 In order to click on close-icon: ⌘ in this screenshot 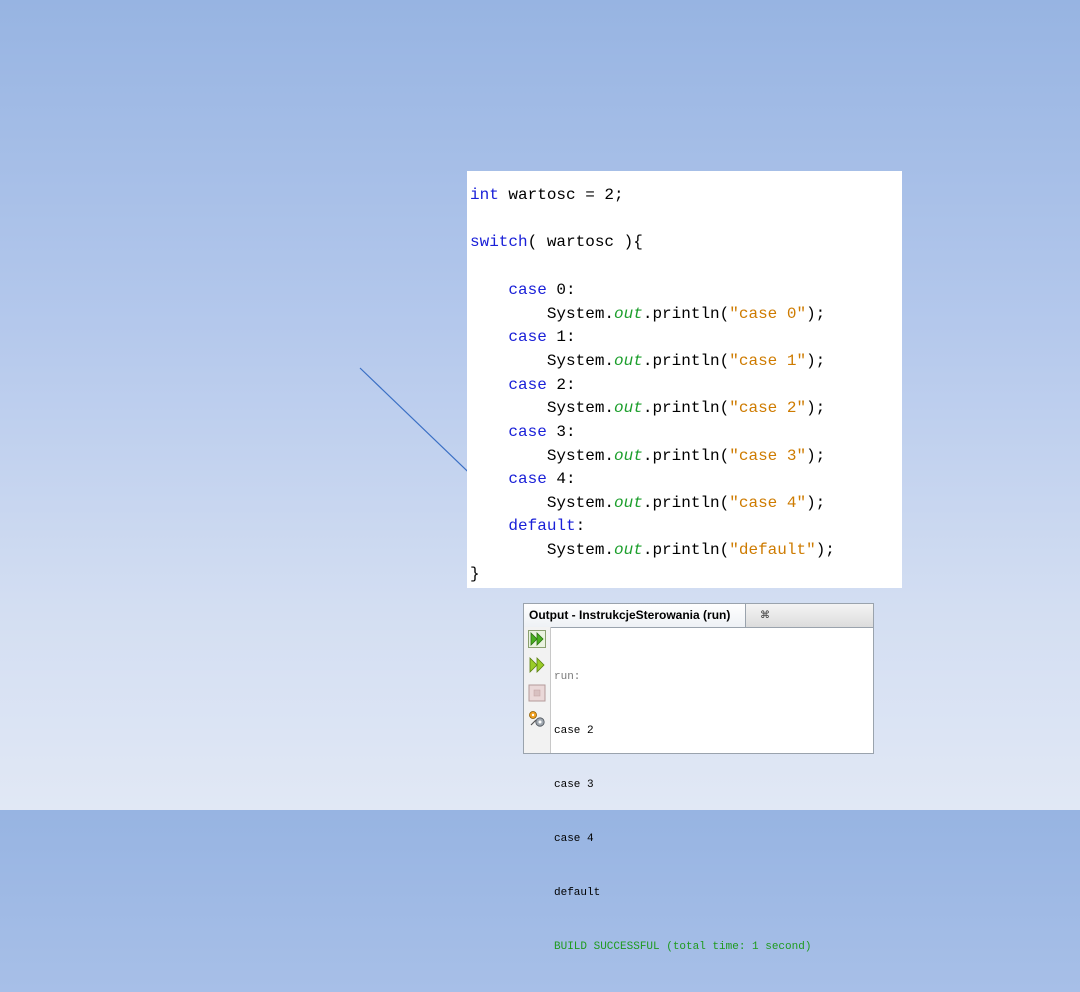, I will do `click(765, 615)`.